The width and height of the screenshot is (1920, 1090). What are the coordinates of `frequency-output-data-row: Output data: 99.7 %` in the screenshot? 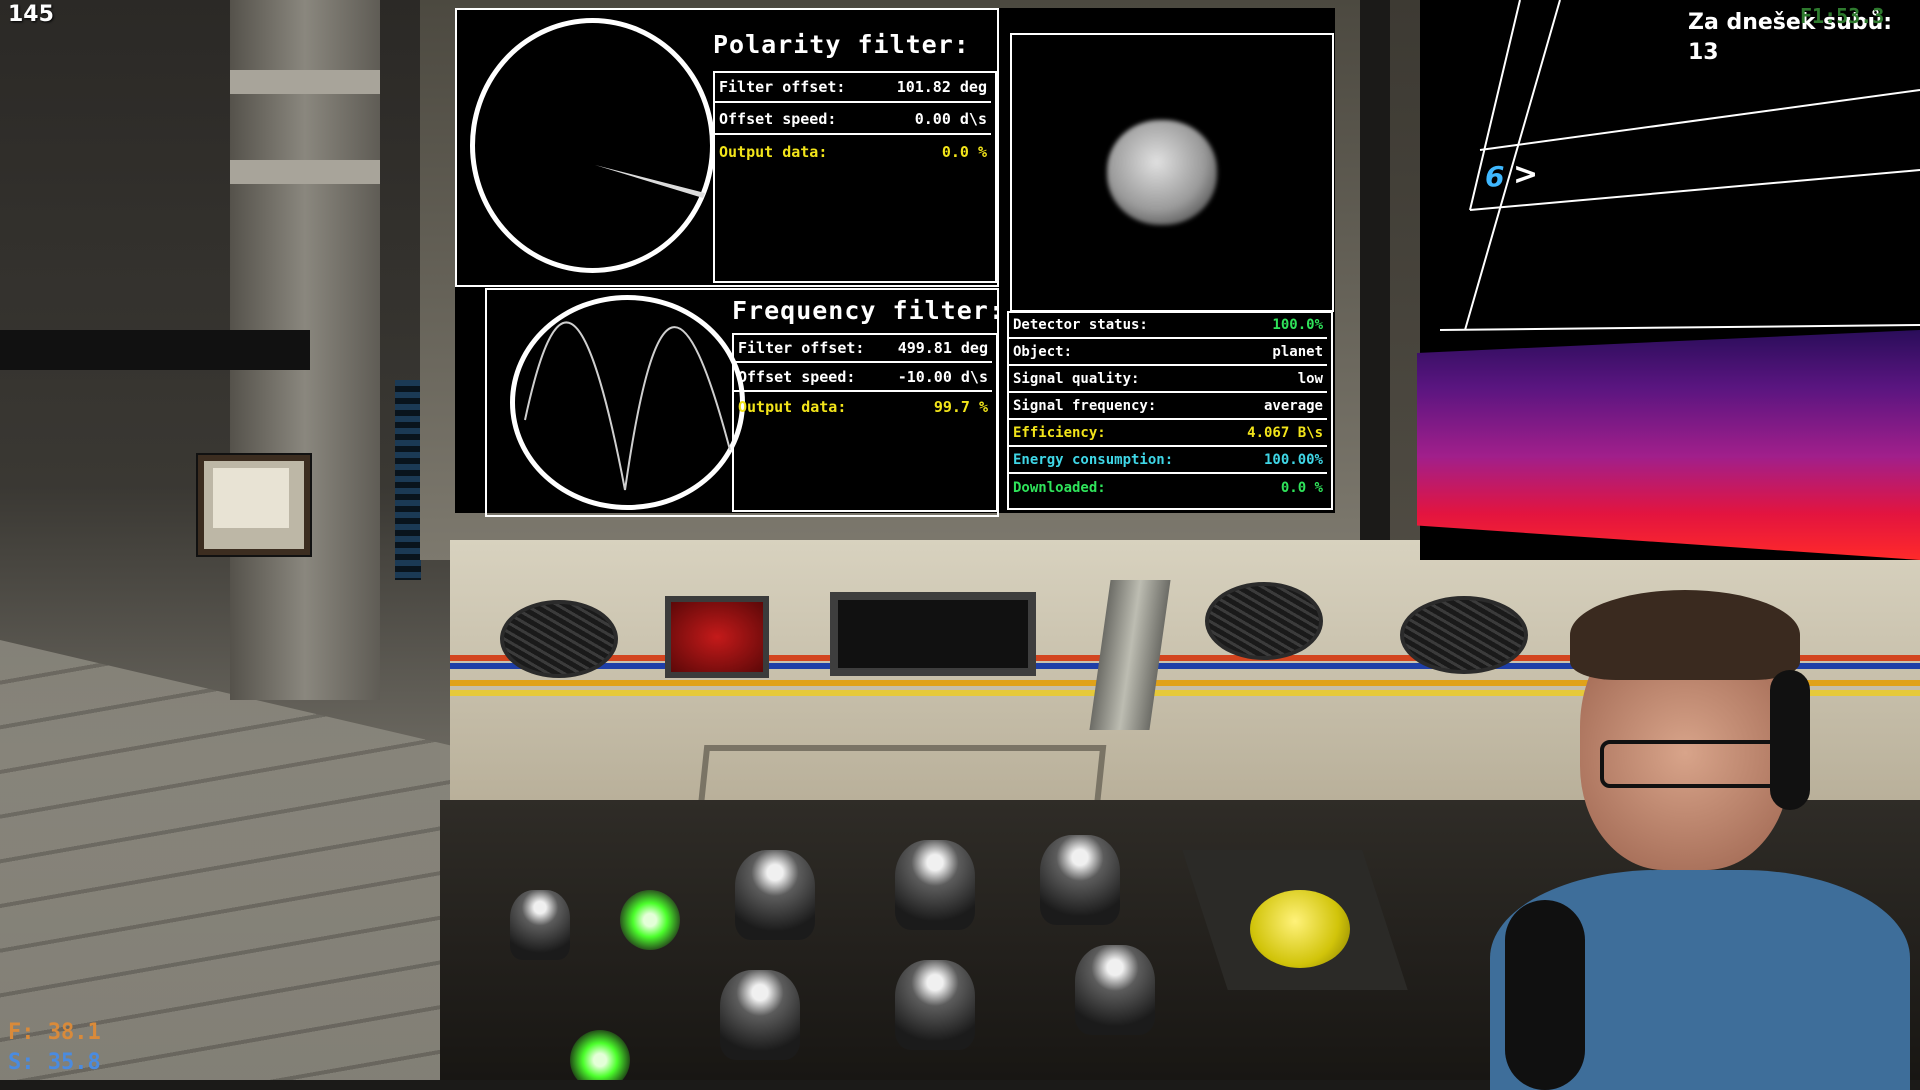 It's located at (863, 407).